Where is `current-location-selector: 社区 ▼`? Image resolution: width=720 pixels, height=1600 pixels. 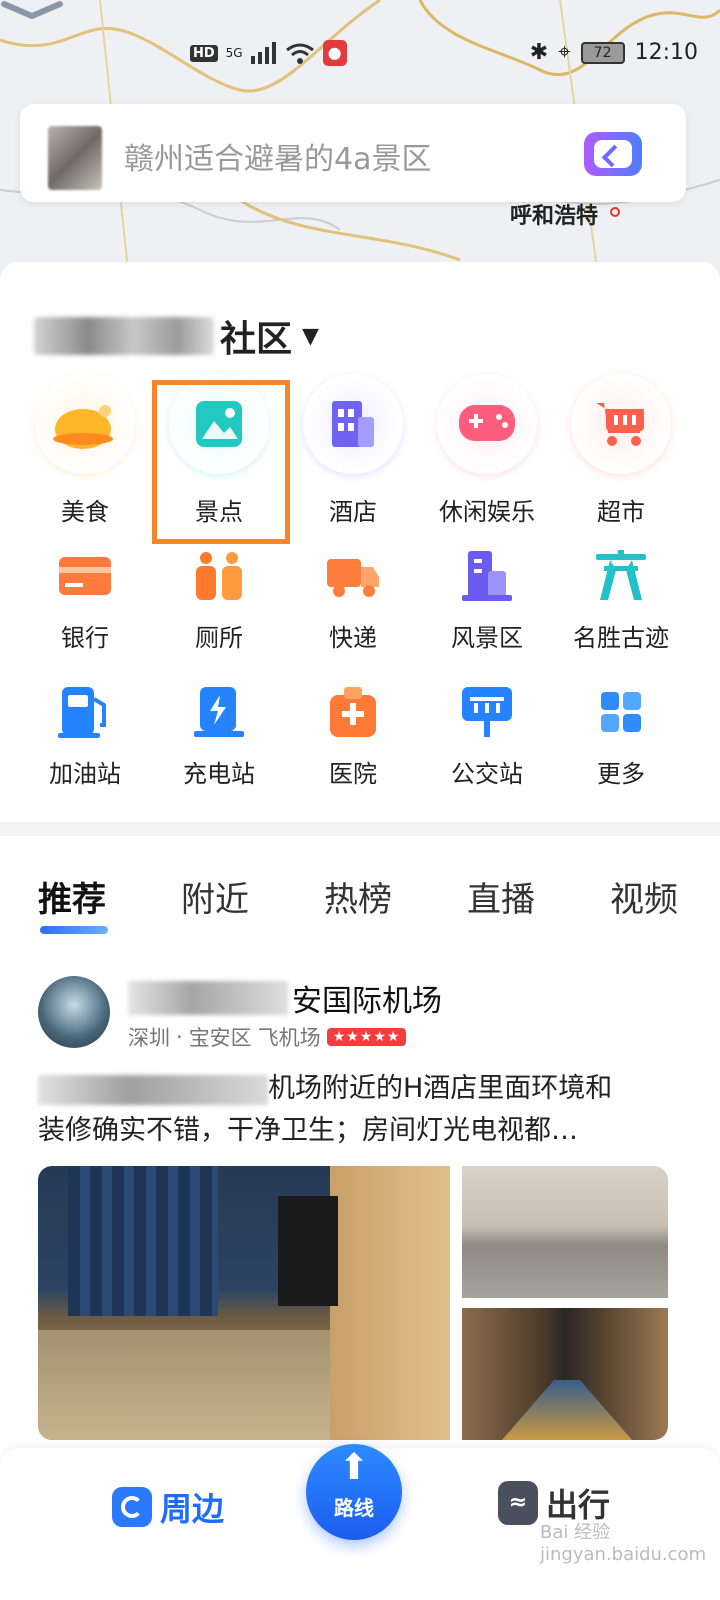 current-location-selector: 社区 ▼ is located at coordinates (176, 336).